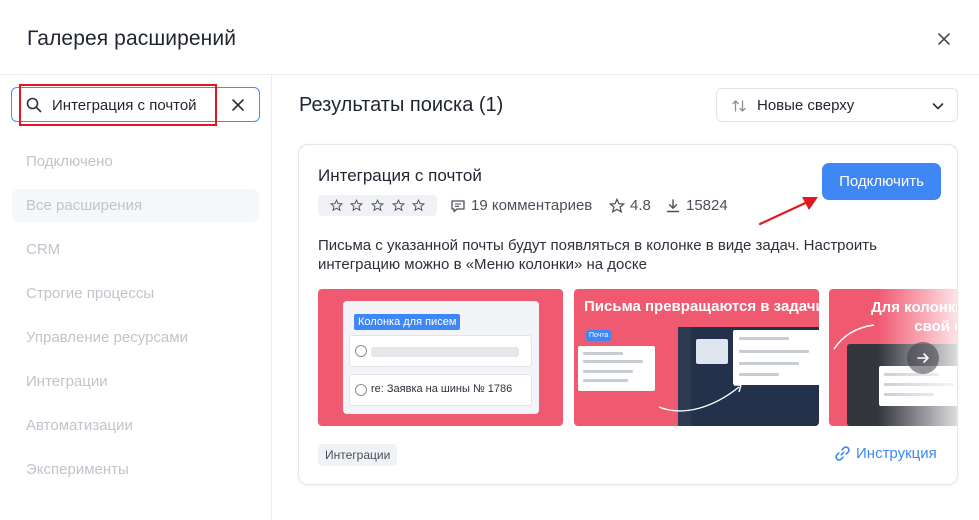  Describe the element at coordinates (806, 105) in the screenshot. I see `sort-selected-label: Новые сверху` at that location.